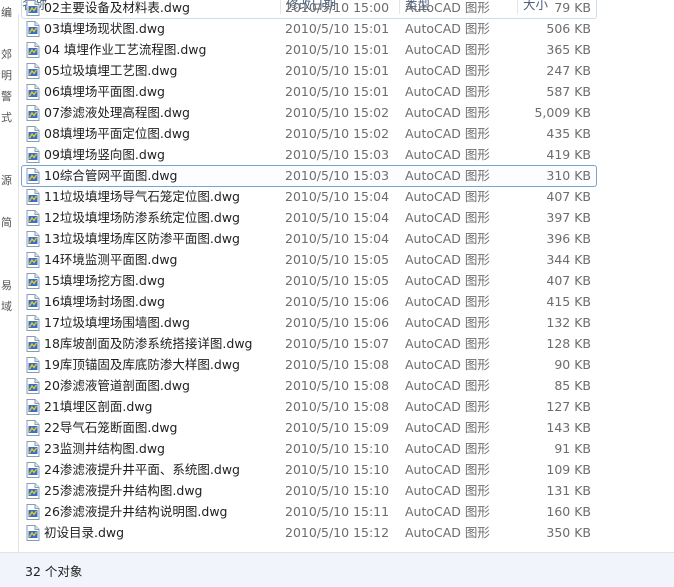  What do you see at coordinates (117, 133) in the screenshot?
I see `file-name: 08填埋场平面定位图.dwg` at bounding box center [117, 133].